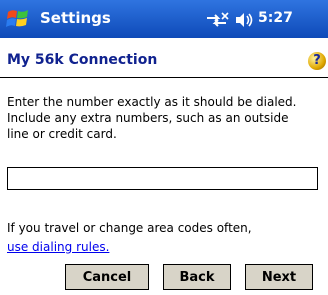  What do you see at coordinates (244, 20) in the screenshot?
I see `volume-icon` at bounding box center [244, 20].